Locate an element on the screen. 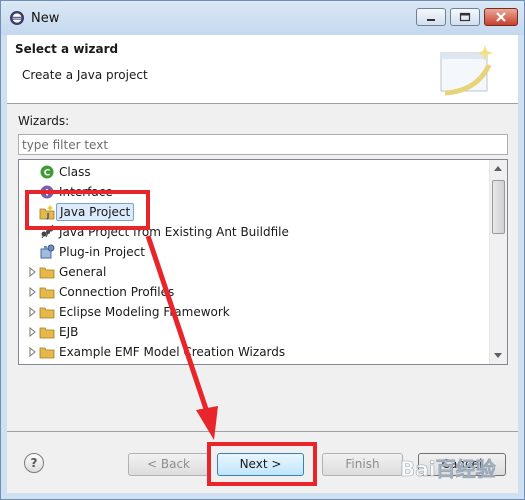  tree-item-label: Connection Profiles is located at coordinates (117, 292).